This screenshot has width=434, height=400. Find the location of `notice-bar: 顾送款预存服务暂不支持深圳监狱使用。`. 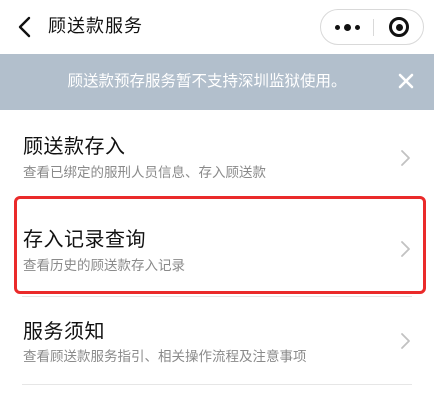

notice-bar: 顾送款预存服务暂不支持深圳监狱使用。 is located at coordinates (217, 82).